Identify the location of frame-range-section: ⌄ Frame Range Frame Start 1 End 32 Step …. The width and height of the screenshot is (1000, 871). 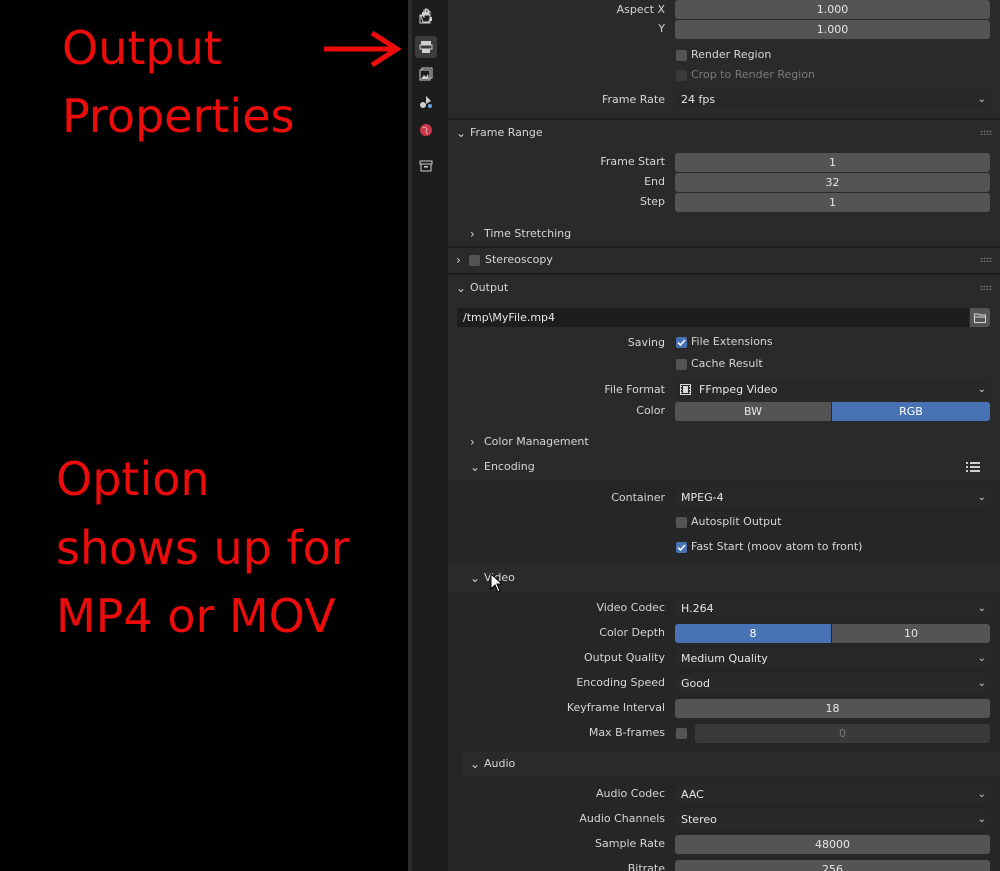
(724, 183).